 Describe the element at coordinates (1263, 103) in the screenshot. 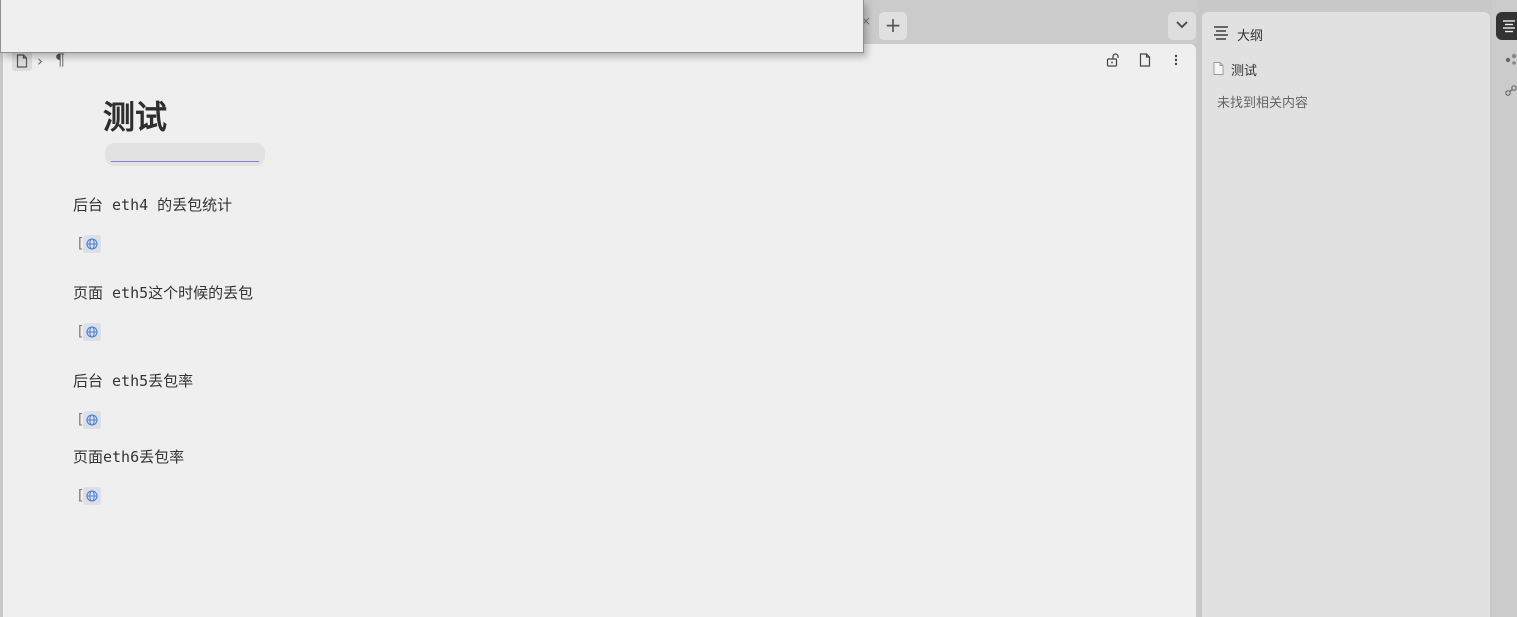

I see `outline-empty-message: 未找到相关内容` at that location.